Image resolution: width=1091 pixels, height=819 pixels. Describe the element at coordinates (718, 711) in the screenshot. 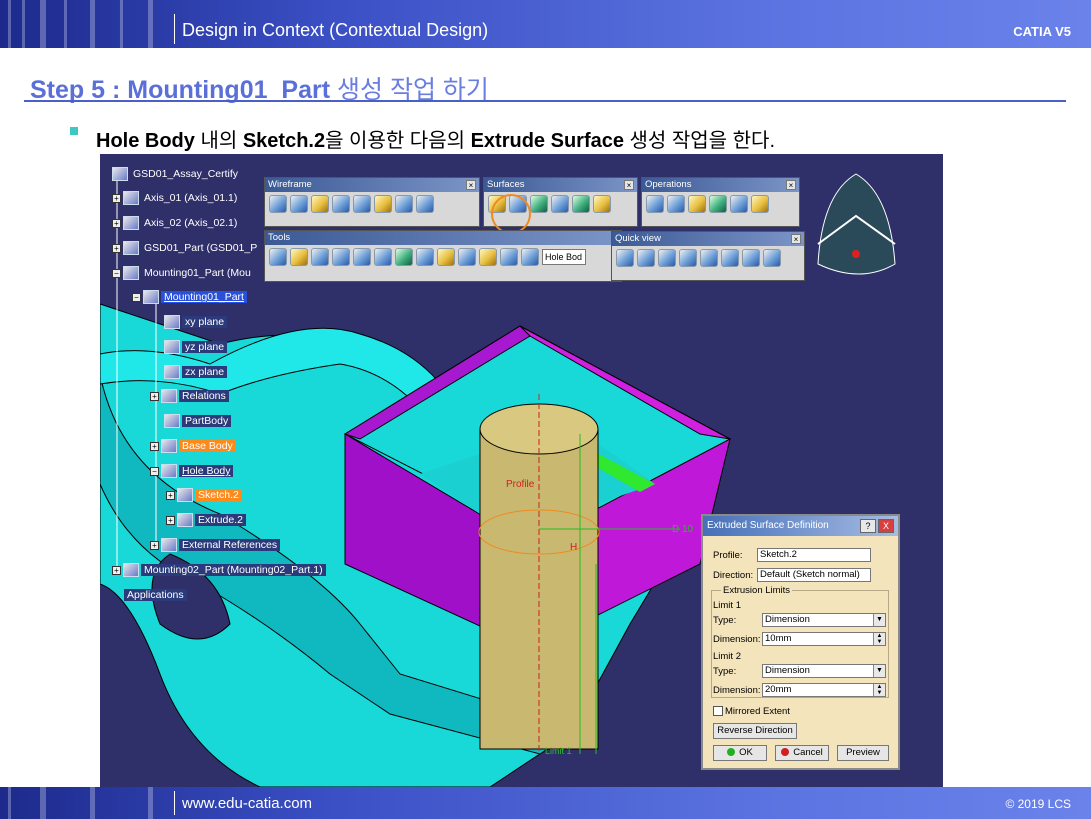

I see `checkbox-icon` at that location.